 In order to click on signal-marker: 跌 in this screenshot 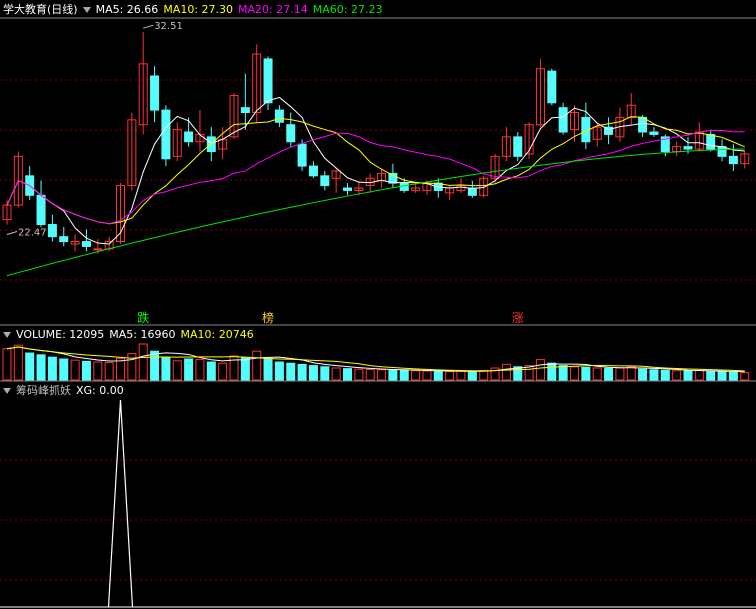, I will do `click(143, 317)`.